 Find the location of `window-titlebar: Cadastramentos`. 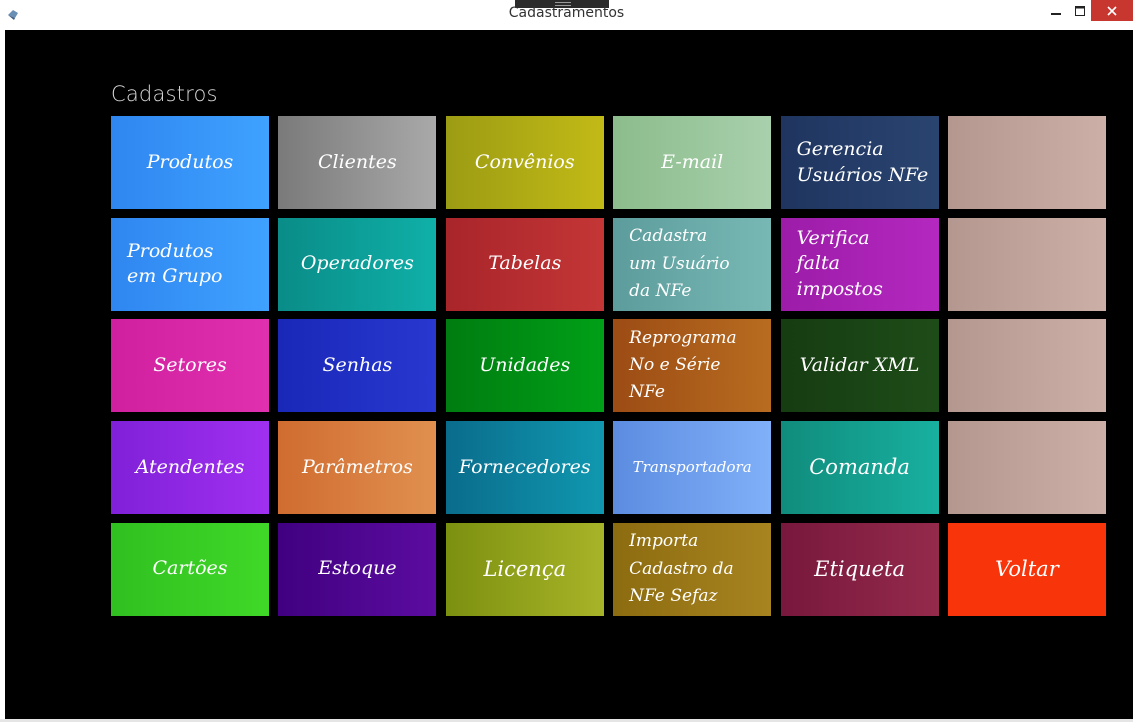

window-titlebar: Cadastramentos is located at coordinates (566, 15).